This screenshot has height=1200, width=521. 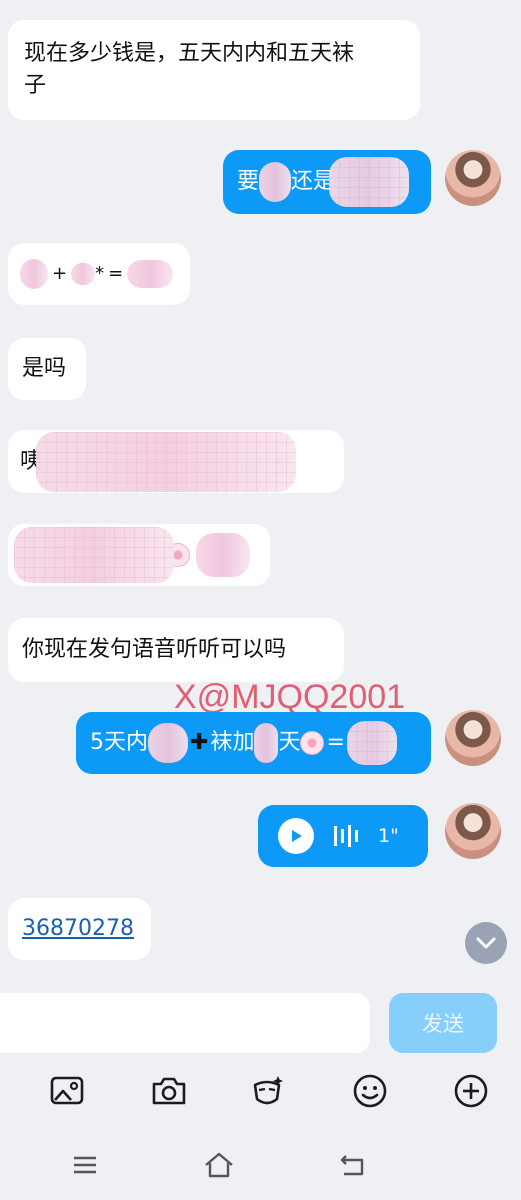 I want to click on chat-toolbar, so click(x=260, y=1091).